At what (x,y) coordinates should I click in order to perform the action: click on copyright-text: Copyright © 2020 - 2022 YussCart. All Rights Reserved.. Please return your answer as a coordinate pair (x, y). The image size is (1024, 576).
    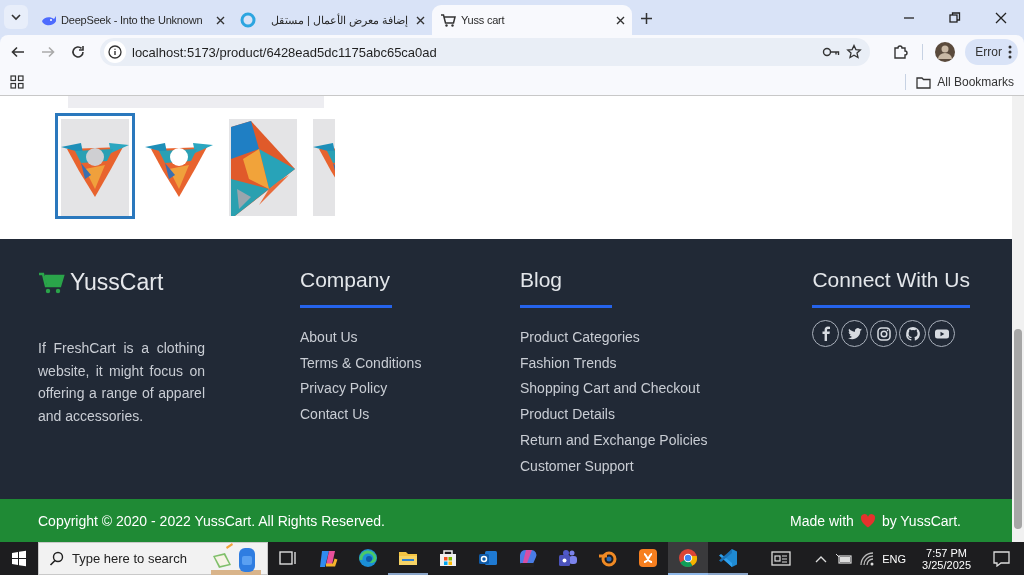
    Looking at the image, I should click on (211, 520).